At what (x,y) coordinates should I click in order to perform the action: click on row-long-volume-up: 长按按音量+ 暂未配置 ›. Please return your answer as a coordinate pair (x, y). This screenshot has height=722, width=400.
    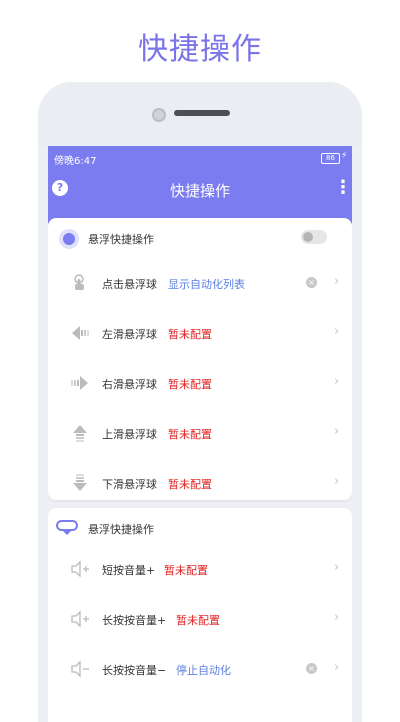
    Looking at the image, I should click on (200, 619).